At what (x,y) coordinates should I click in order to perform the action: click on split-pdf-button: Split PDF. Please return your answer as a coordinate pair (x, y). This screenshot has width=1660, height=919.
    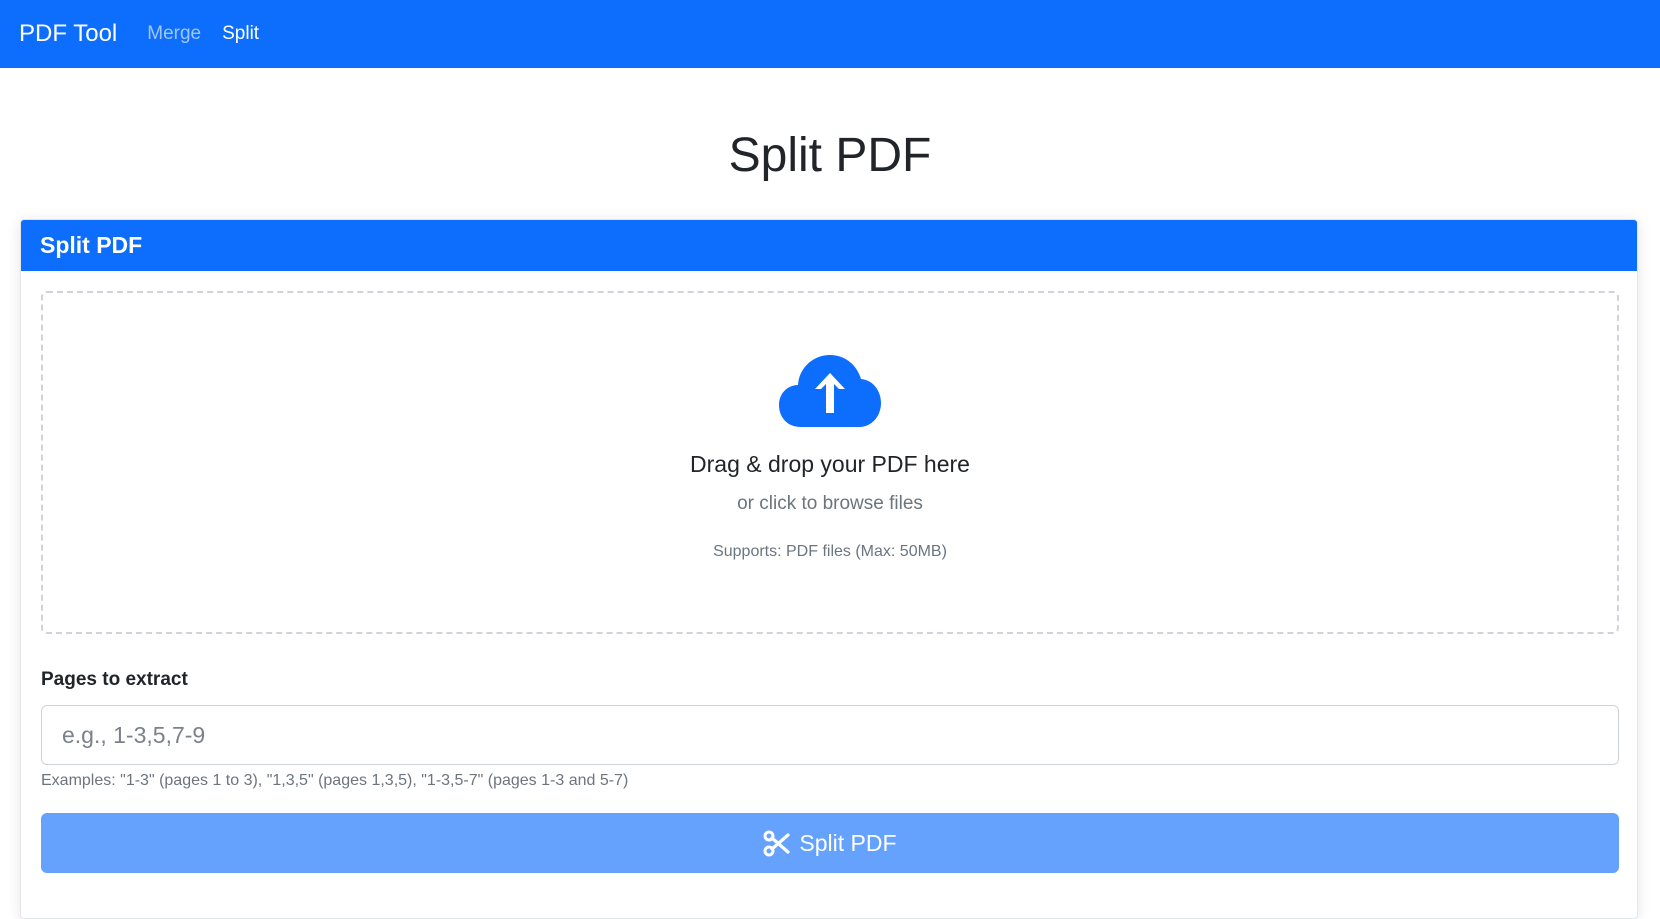
    Looking at the image, I should click on (830, 843).